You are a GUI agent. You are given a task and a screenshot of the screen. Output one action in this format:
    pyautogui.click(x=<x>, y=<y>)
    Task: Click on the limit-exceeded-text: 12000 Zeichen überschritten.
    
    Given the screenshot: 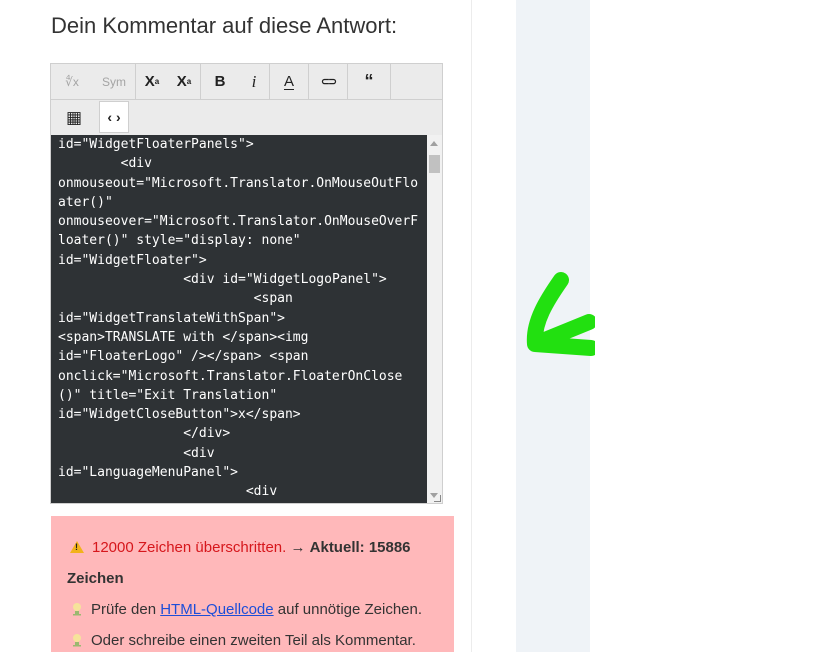 What is the action you would take?
    pyautogui.click(x=189, y=547)
    